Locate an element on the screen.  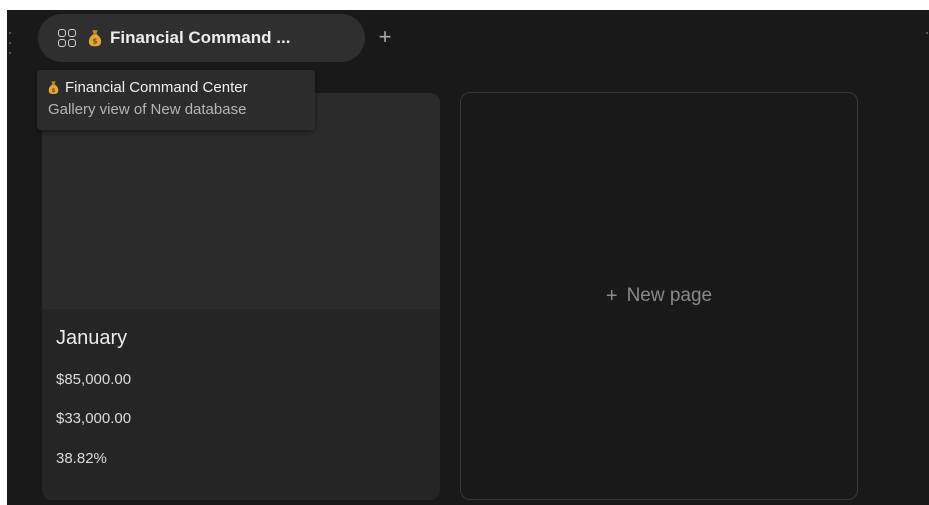
plus-icon: + is located at coordinates (611, 295).